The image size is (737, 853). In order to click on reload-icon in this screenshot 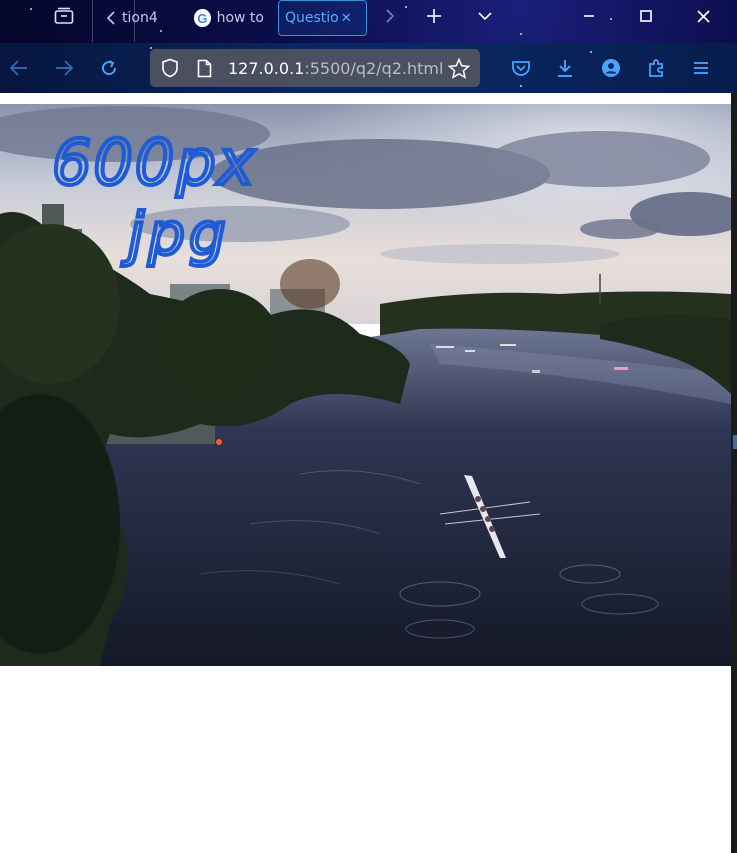, I will do `click(109, 67)`.